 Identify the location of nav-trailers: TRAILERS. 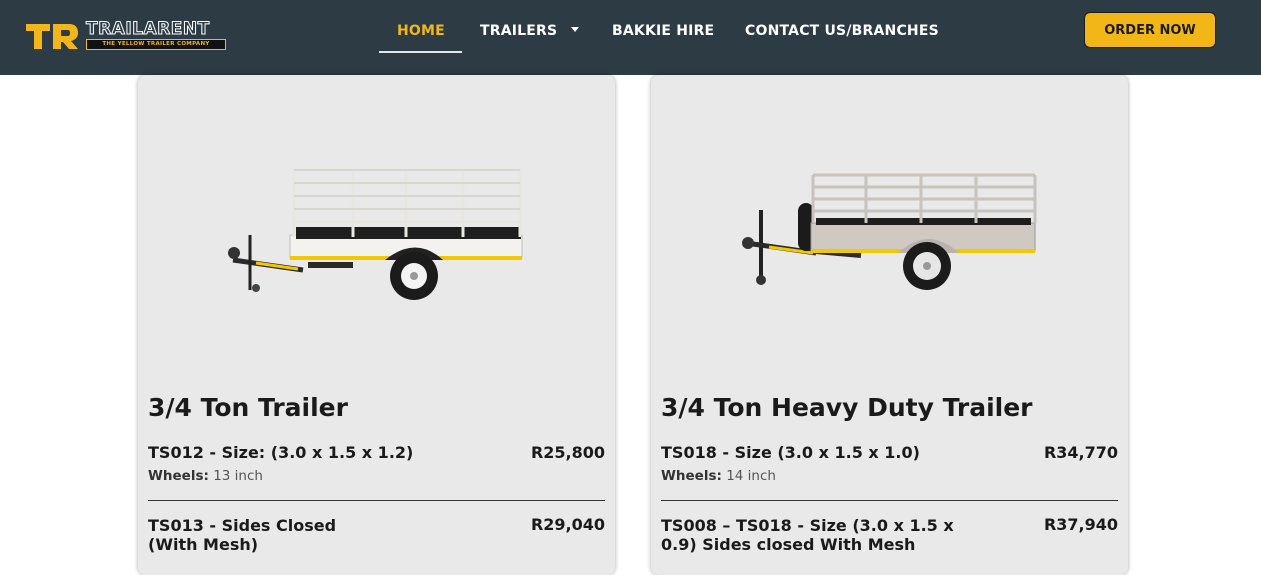
(530, 31).